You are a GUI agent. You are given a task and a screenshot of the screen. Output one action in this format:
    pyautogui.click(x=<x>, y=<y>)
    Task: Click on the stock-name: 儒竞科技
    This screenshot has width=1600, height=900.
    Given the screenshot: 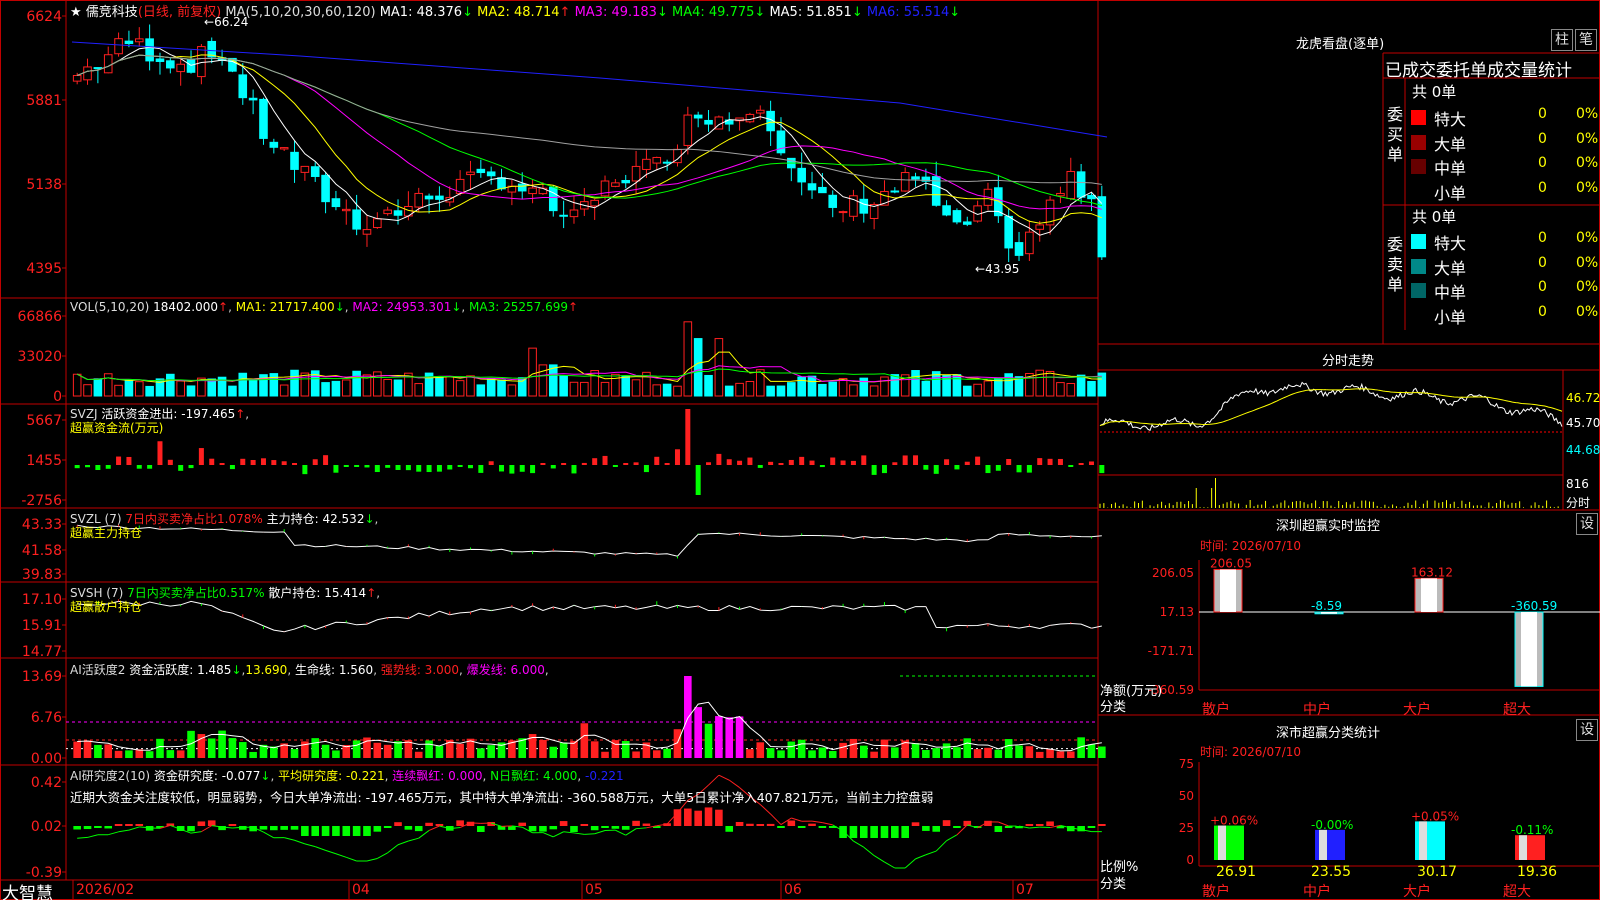 What is the action you would take?
    pyautogui.click(x=112, y=12)
    